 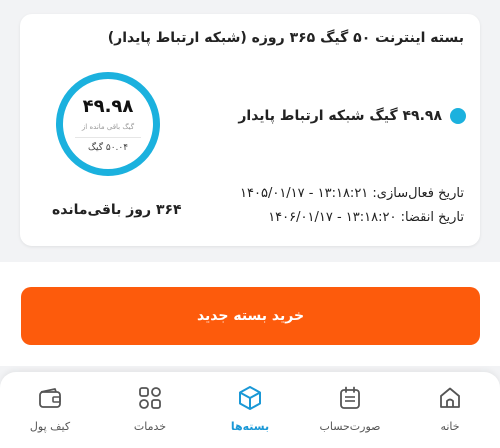 I want to click on services-grid-icon, so click(x=150, y=398).